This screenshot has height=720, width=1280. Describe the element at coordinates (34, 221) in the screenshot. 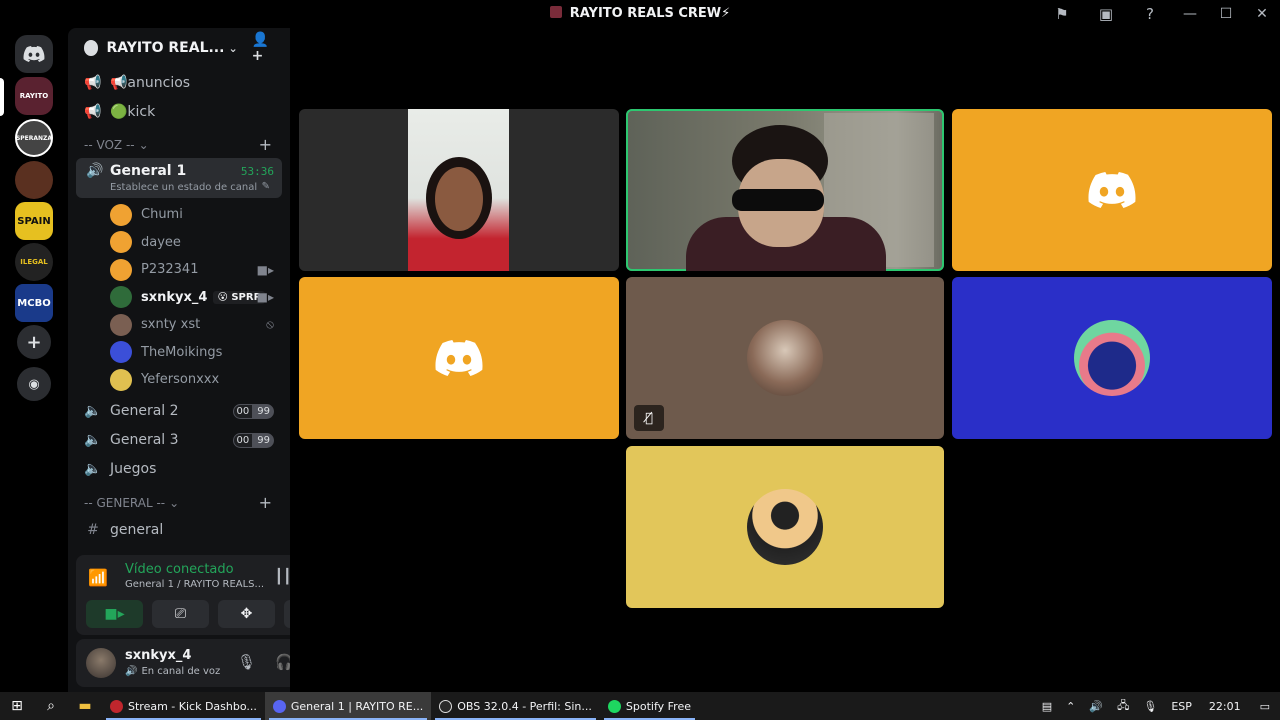

I see `server-spain: SPAIN` at that location.